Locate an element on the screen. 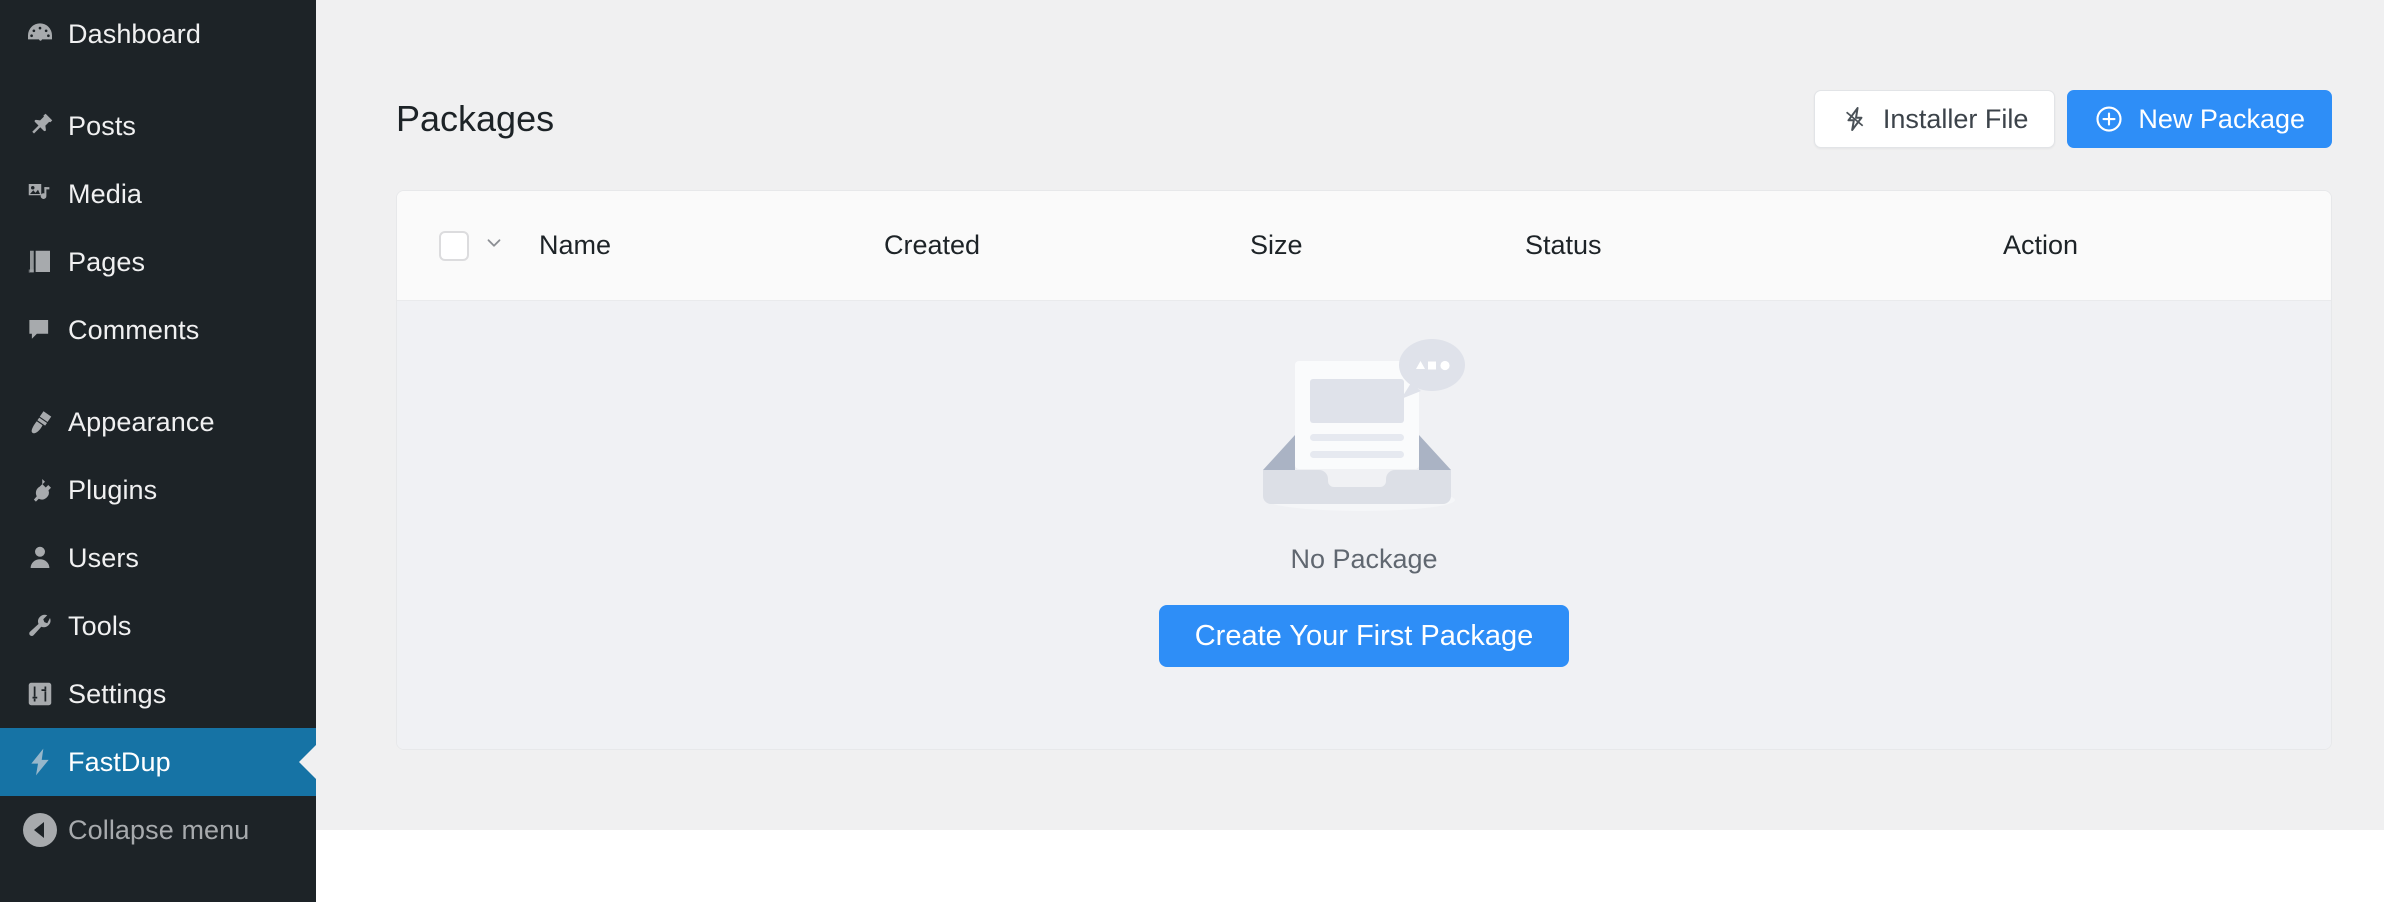  media-icon is located at coordinates (40, 194).